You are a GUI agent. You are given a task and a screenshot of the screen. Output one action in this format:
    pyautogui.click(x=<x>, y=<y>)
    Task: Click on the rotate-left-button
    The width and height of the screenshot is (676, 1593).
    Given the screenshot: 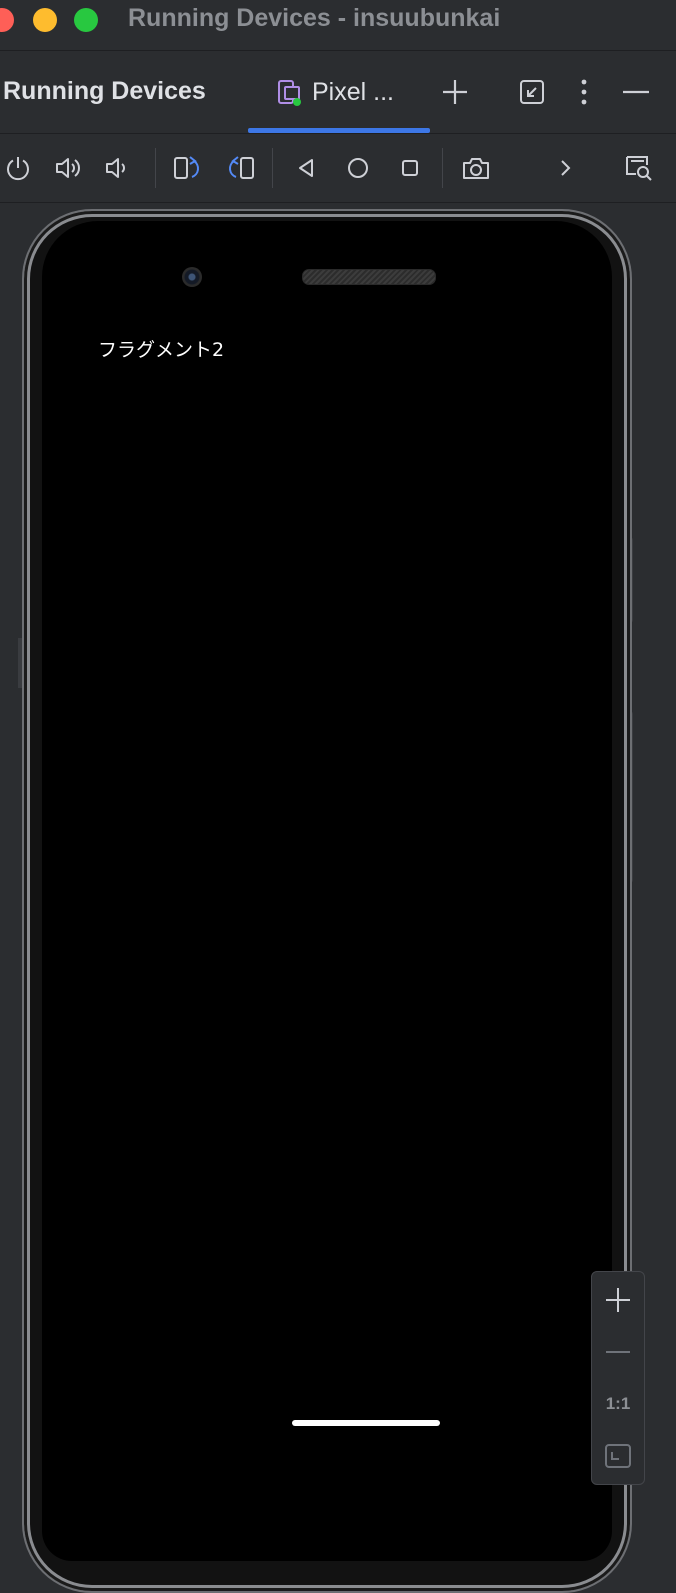 What is the action you would take?
    pyautogui.click(x=188, y=168)
    